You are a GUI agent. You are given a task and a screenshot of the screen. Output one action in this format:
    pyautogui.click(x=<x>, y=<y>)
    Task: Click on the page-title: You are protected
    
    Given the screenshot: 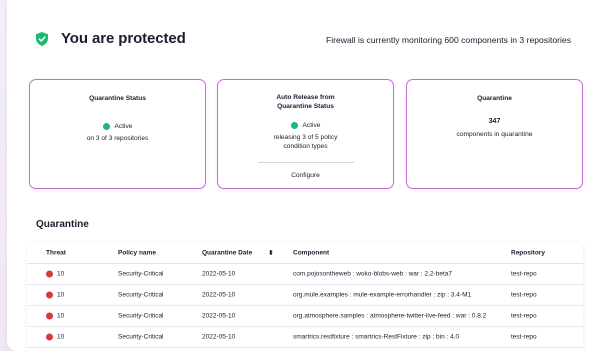 What is the action you would take?
    pyautogui.click(x=123, y=38)
    